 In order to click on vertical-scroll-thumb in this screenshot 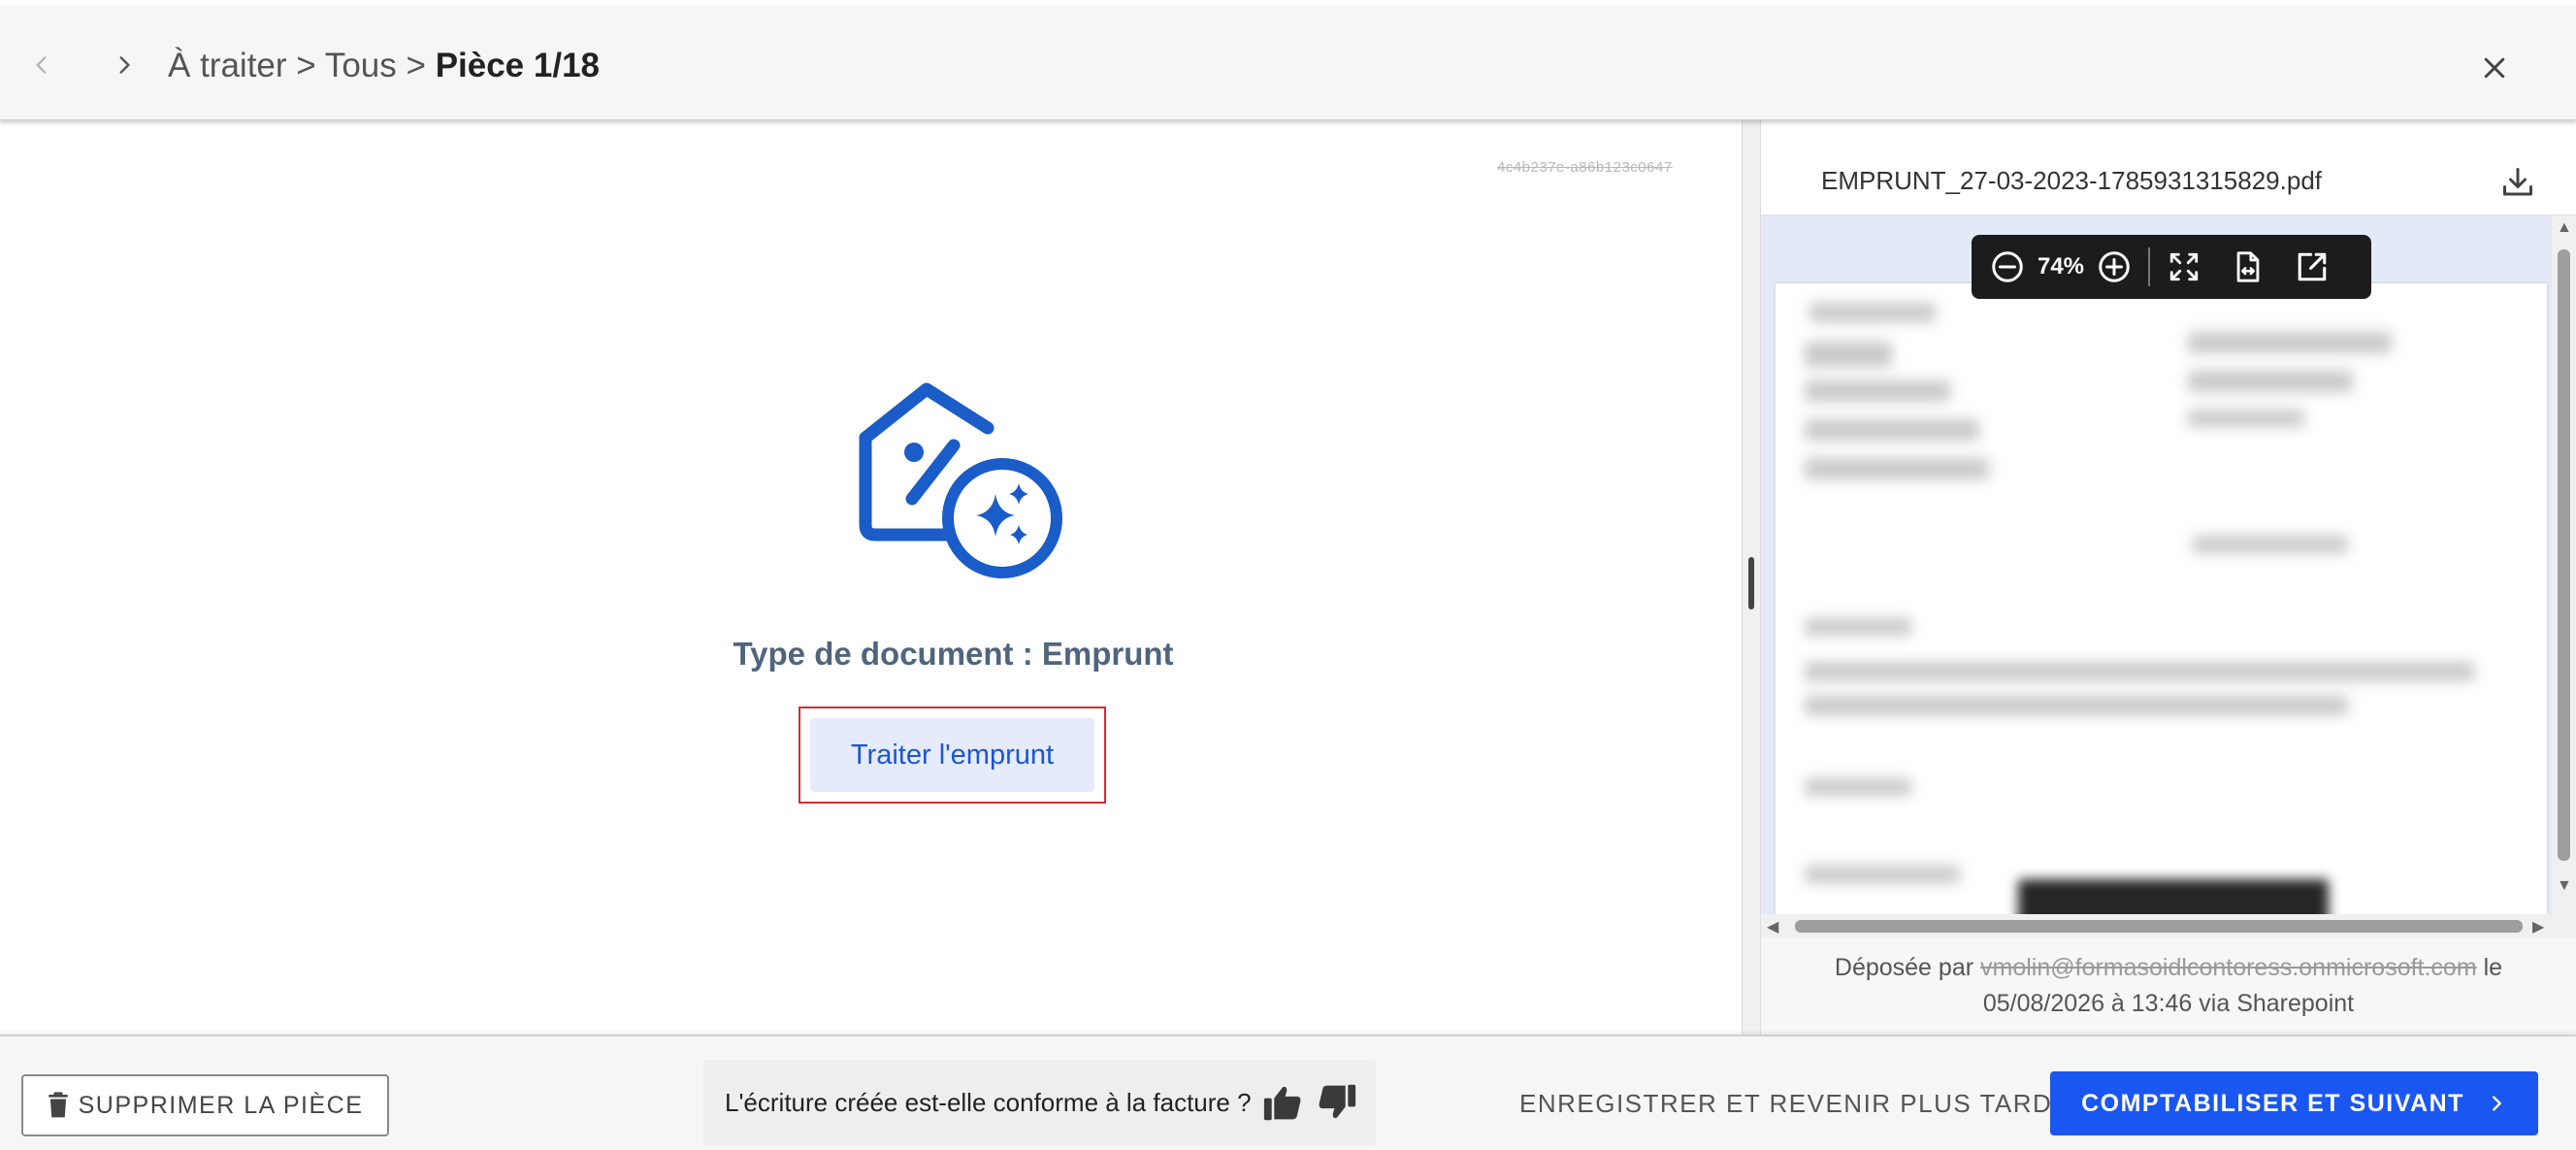, I will do `click(2564, 555)`.